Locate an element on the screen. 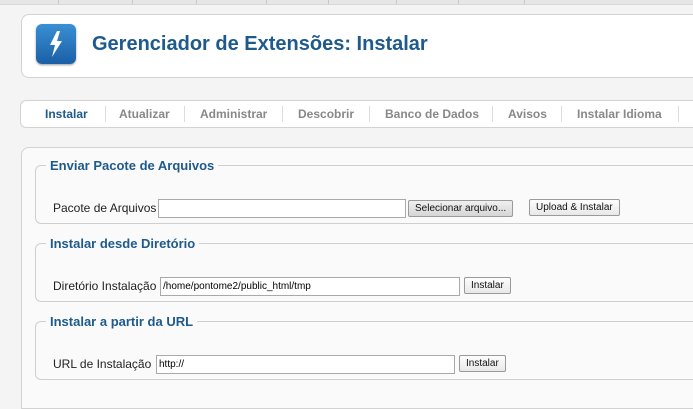 The width and height of the screenshot is (693, 409). tab-update: Atualizar is located at coordinates (144, 114).